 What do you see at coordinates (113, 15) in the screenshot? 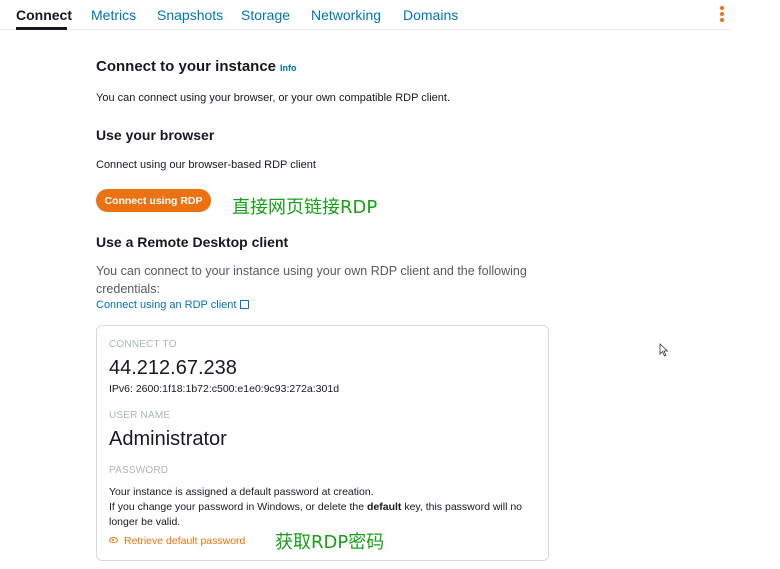
I see `tab-metrics: Metrics` at bounding box center [113, 15].